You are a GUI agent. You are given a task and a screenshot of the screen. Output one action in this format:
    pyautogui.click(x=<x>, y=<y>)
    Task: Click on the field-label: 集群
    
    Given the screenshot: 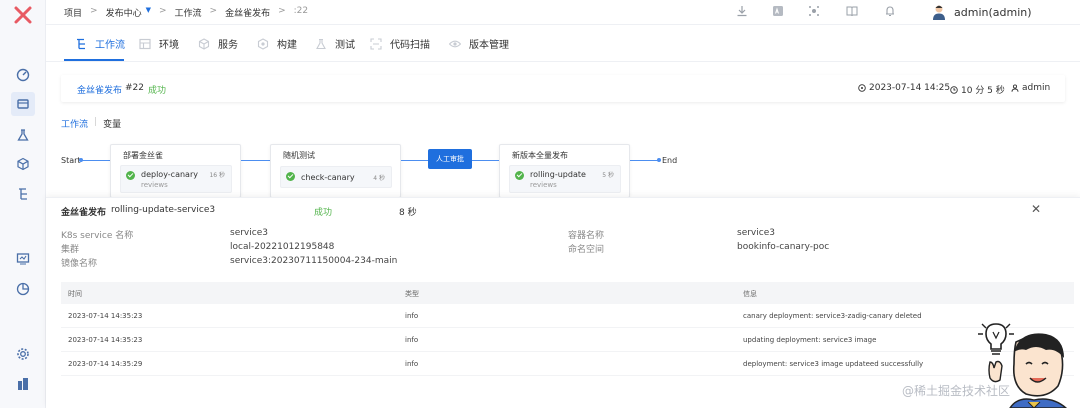 What is the action you would take?
    pyautogui.click(x=70, y=250)
    